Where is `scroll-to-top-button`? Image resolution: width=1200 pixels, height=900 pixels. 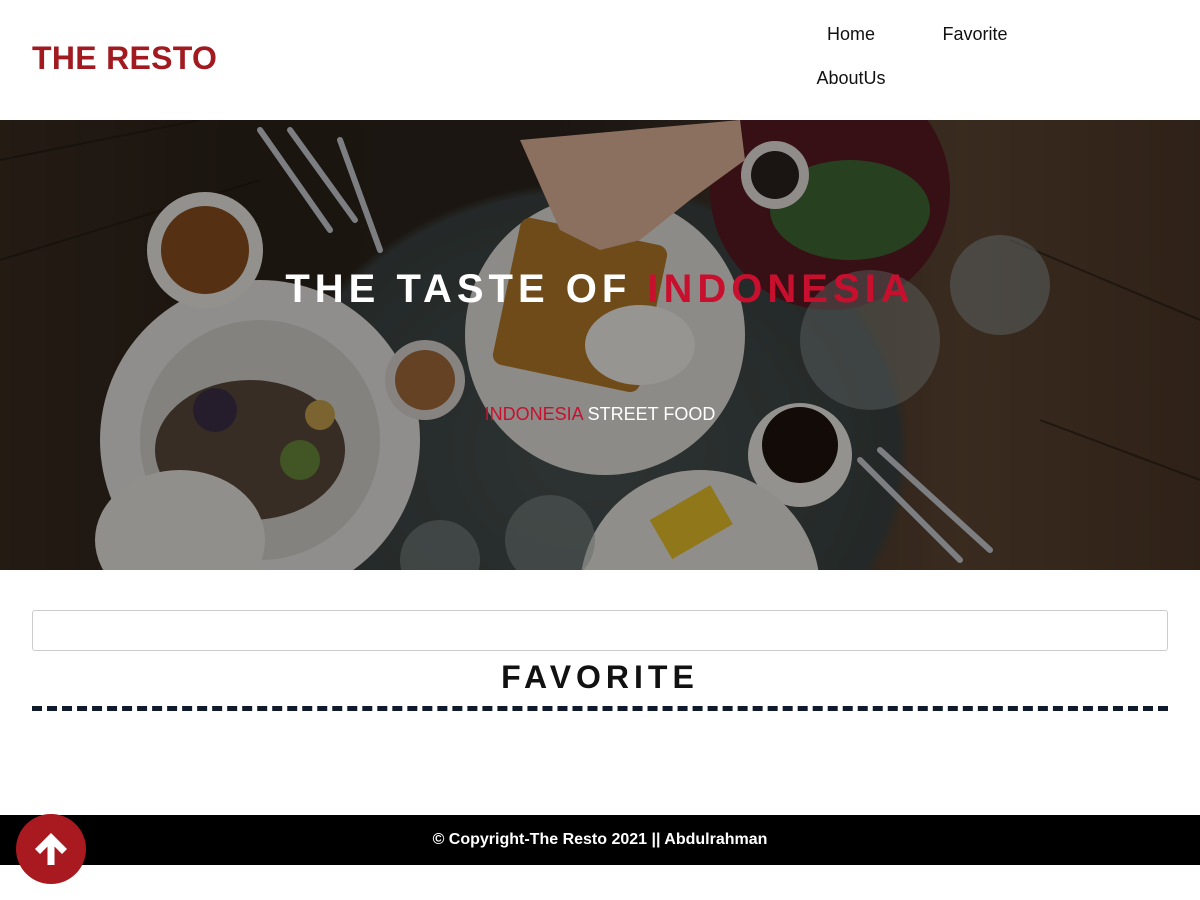
scroll-to-top-button is located at coordinates (51, 849).